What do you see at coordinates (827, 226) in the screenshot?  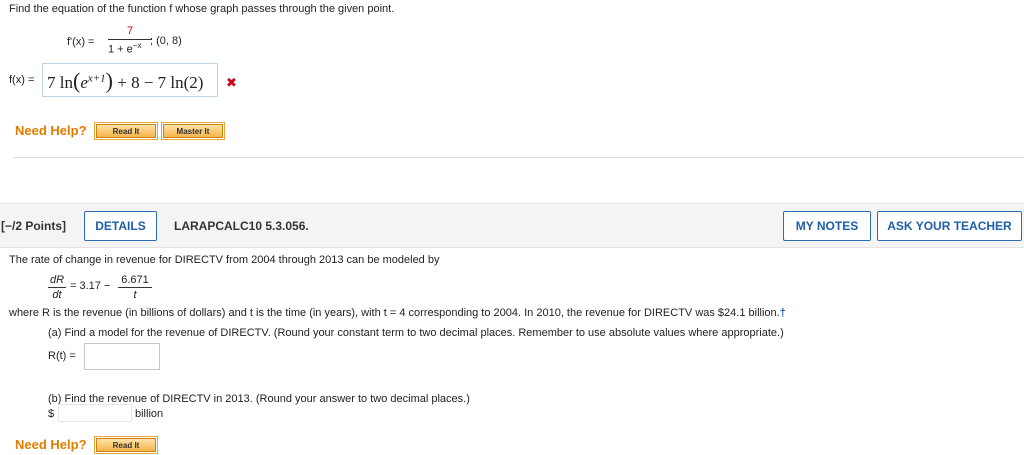 I see `my-notes-button: MY NOTES` at bounding box center [827, 226].